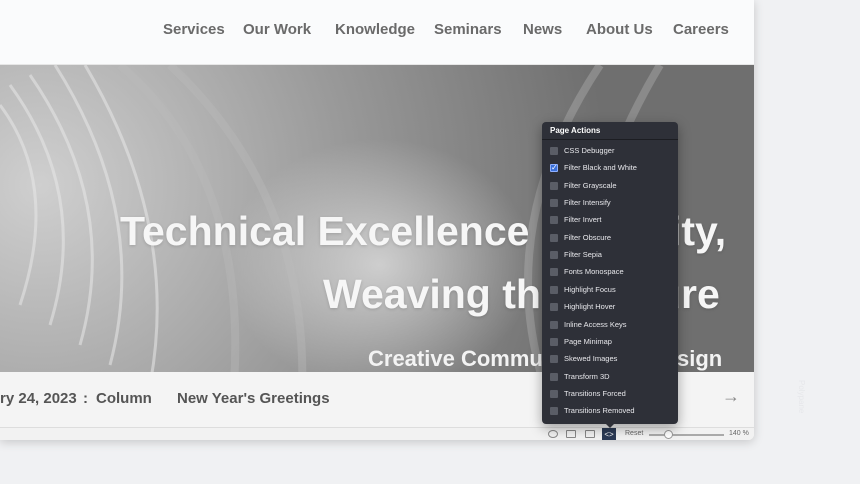 This screenshot has height=484, width=860. I want to click on panel-item: CSS Debugger, so click(610, 151).